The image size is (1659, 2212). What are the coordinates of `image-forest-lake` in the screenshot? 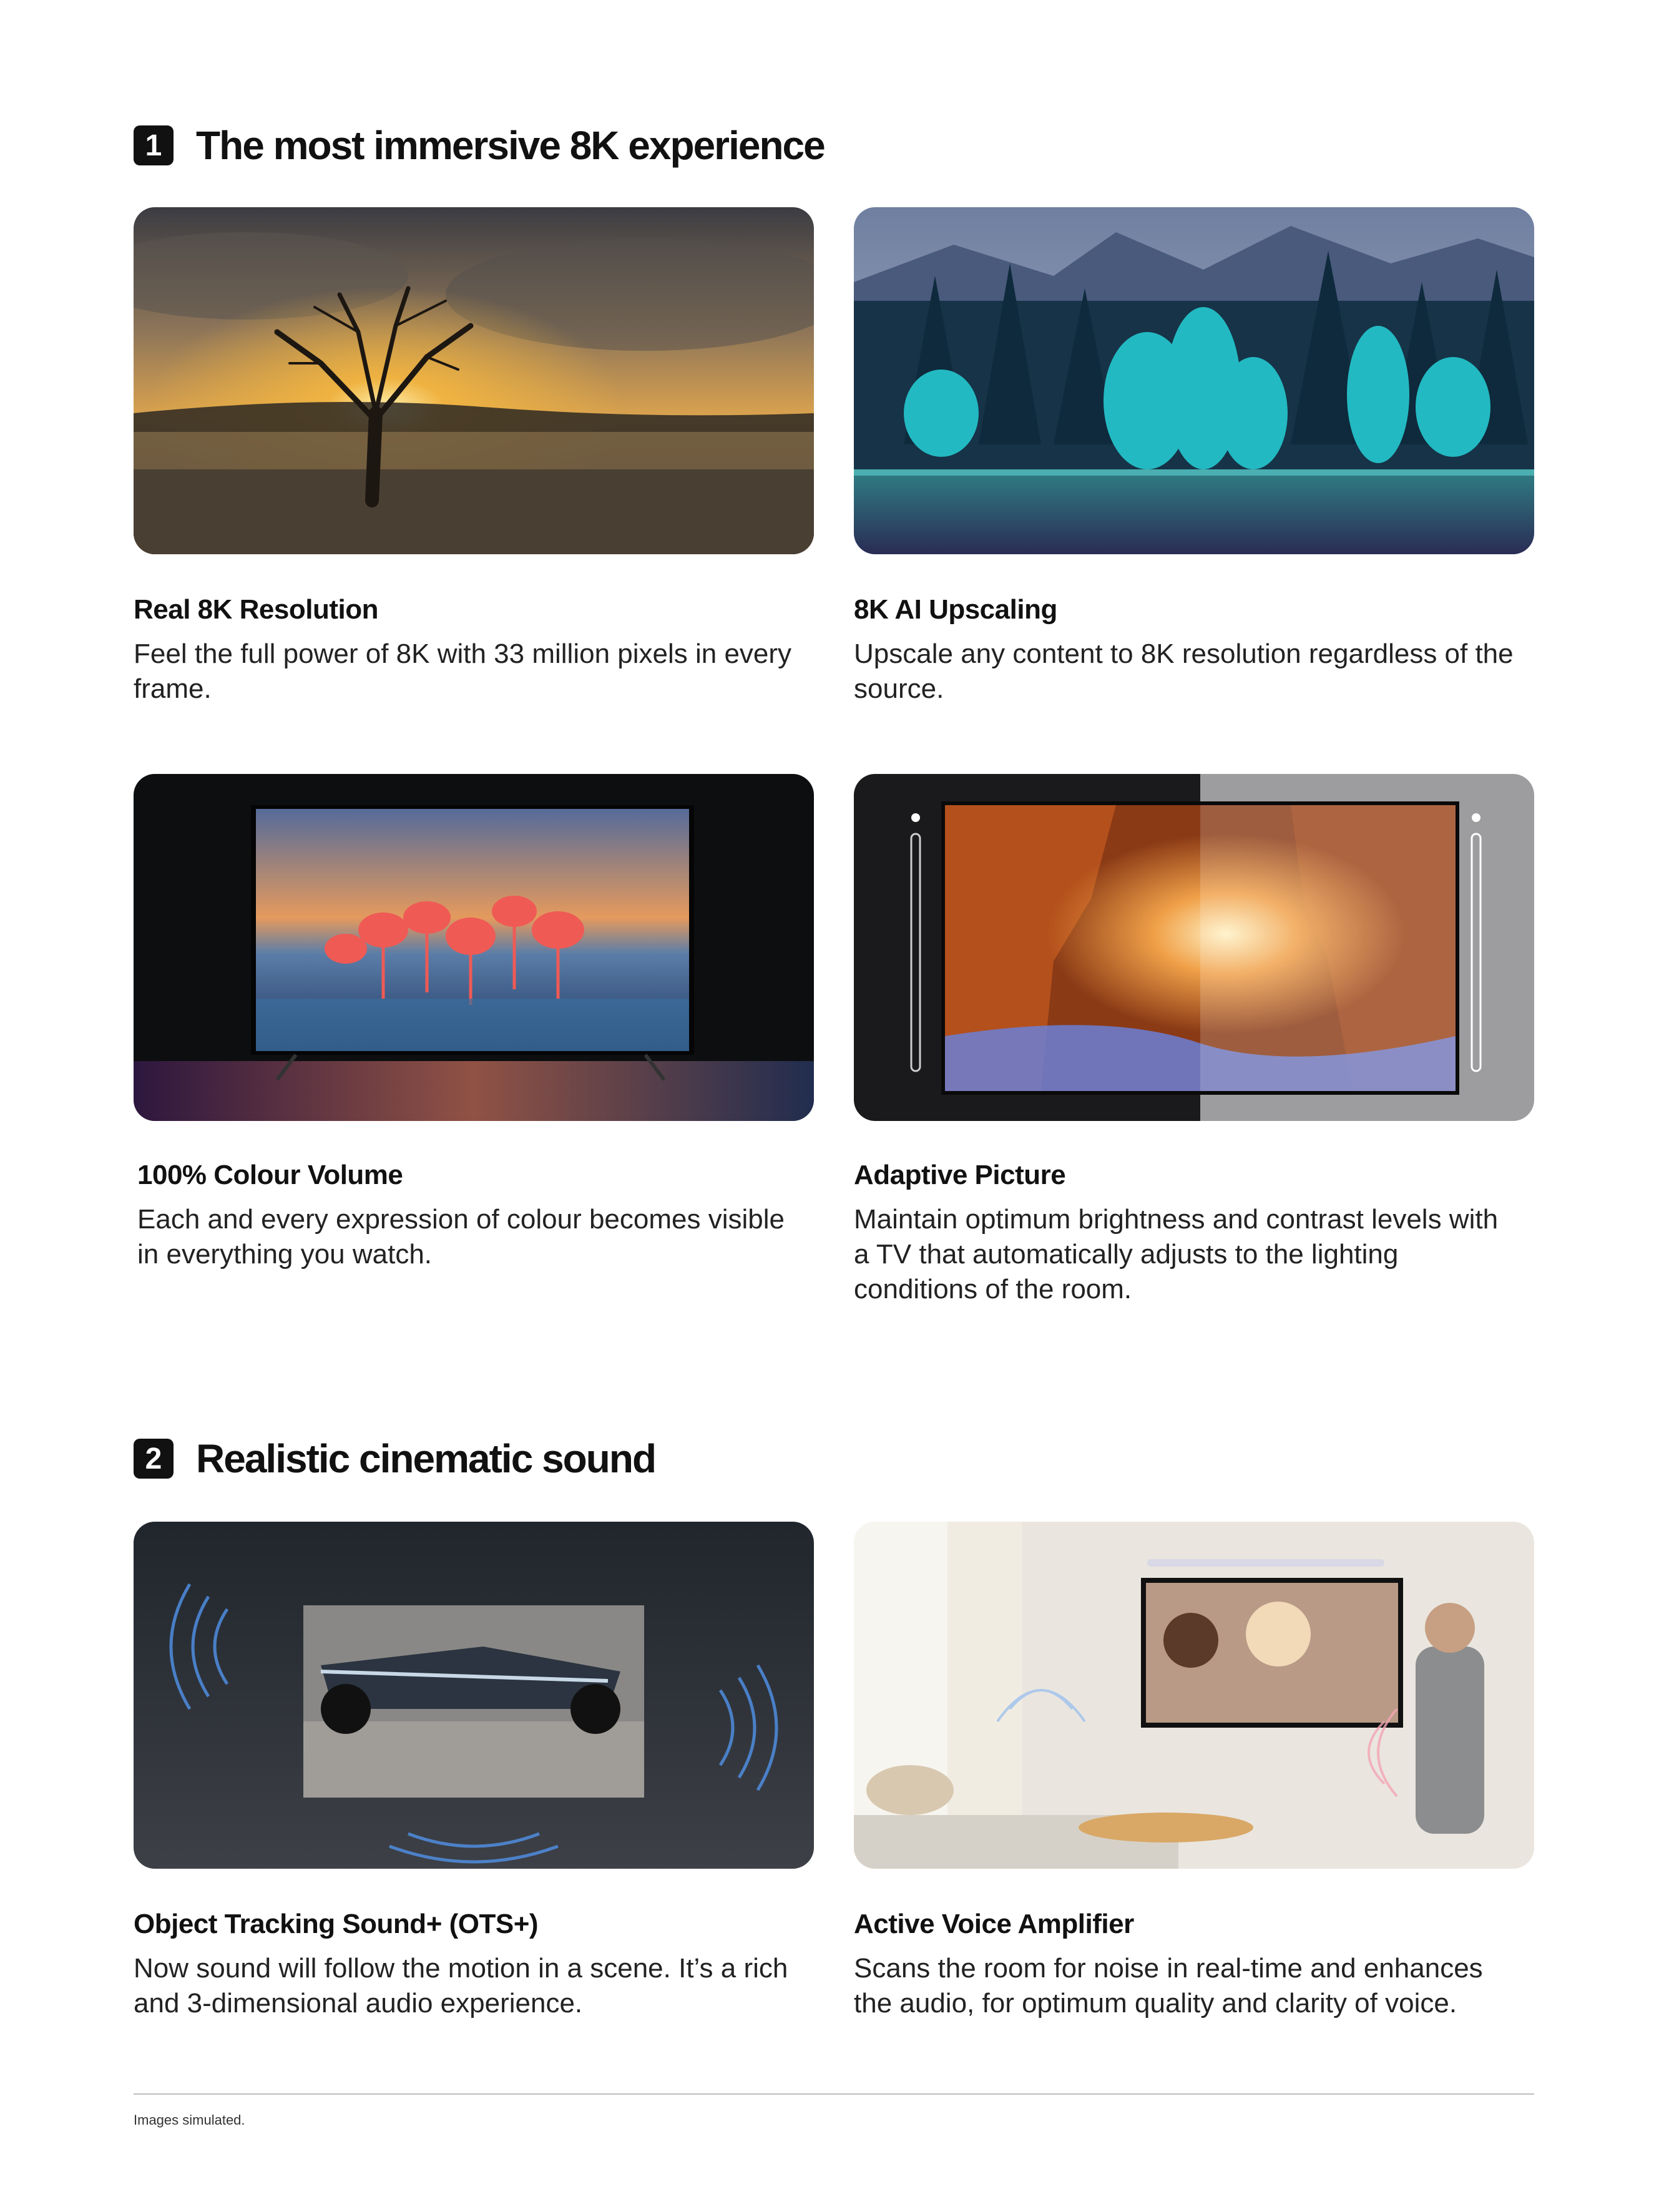 It's located at (1194, 380).